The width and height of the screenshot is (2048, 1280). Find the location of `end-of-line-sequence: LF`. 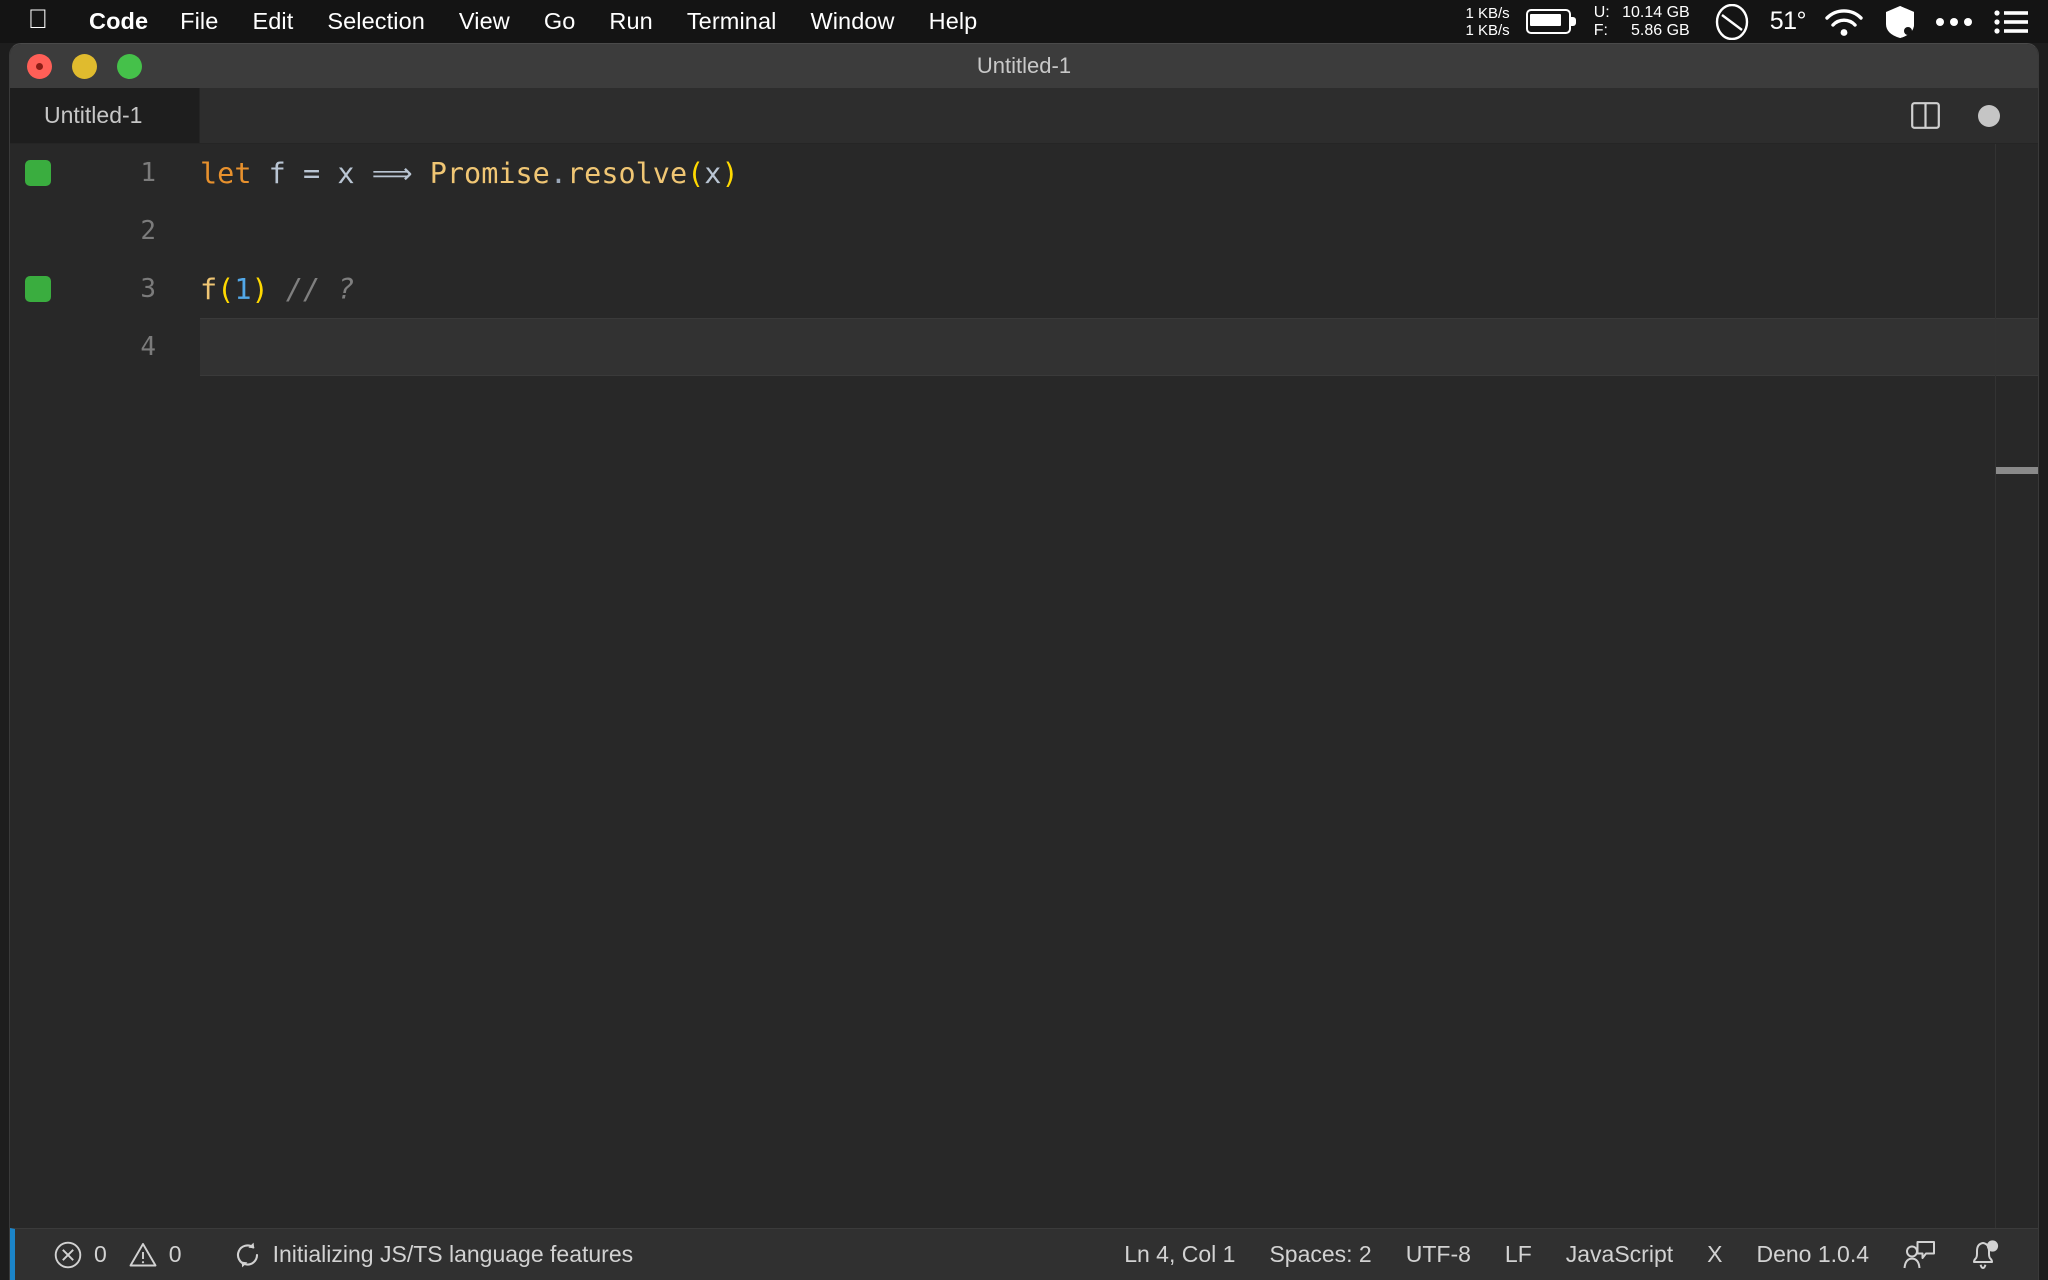

end-of-line-sequence: LF is located at coordinates (1518, 1254).